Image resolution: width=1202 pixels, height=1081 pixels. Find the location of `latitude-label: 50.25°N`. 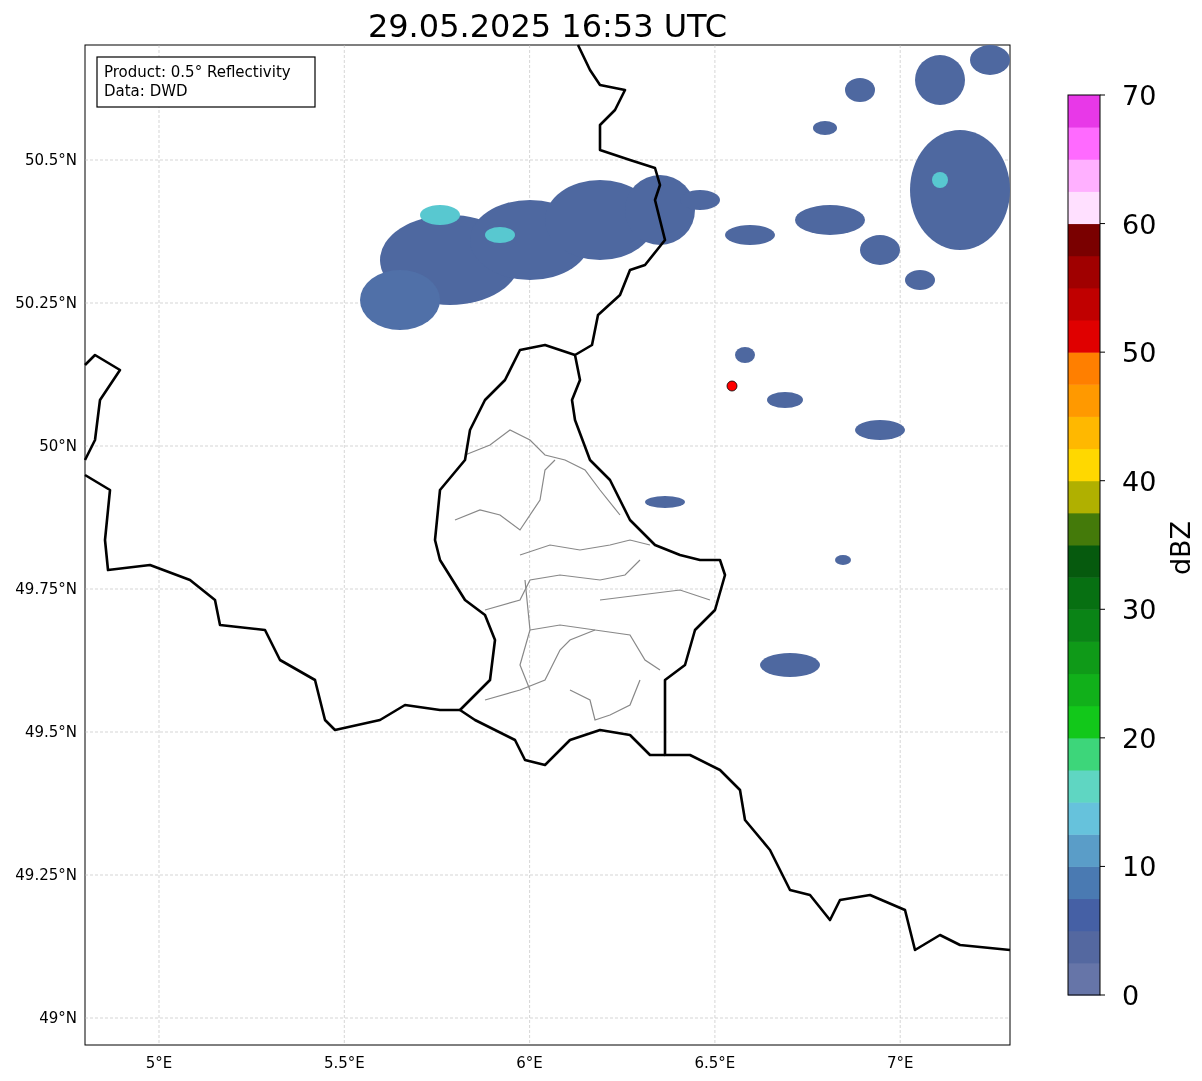

latitude-label: 50.25°N is located at coordinates (46, 303).